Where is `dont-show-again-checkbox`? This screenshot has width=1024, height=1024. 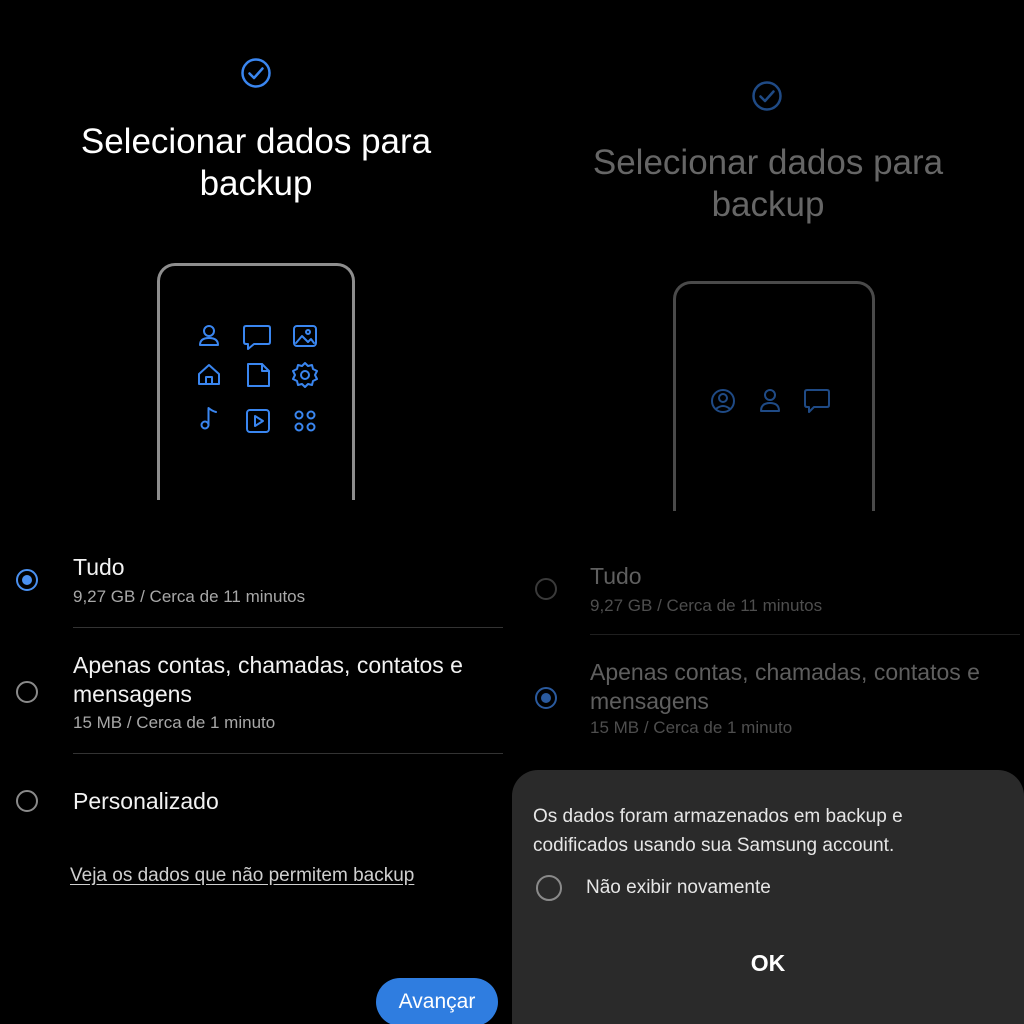 dont-show-again-checkbox is located at coordinates (549, 888).